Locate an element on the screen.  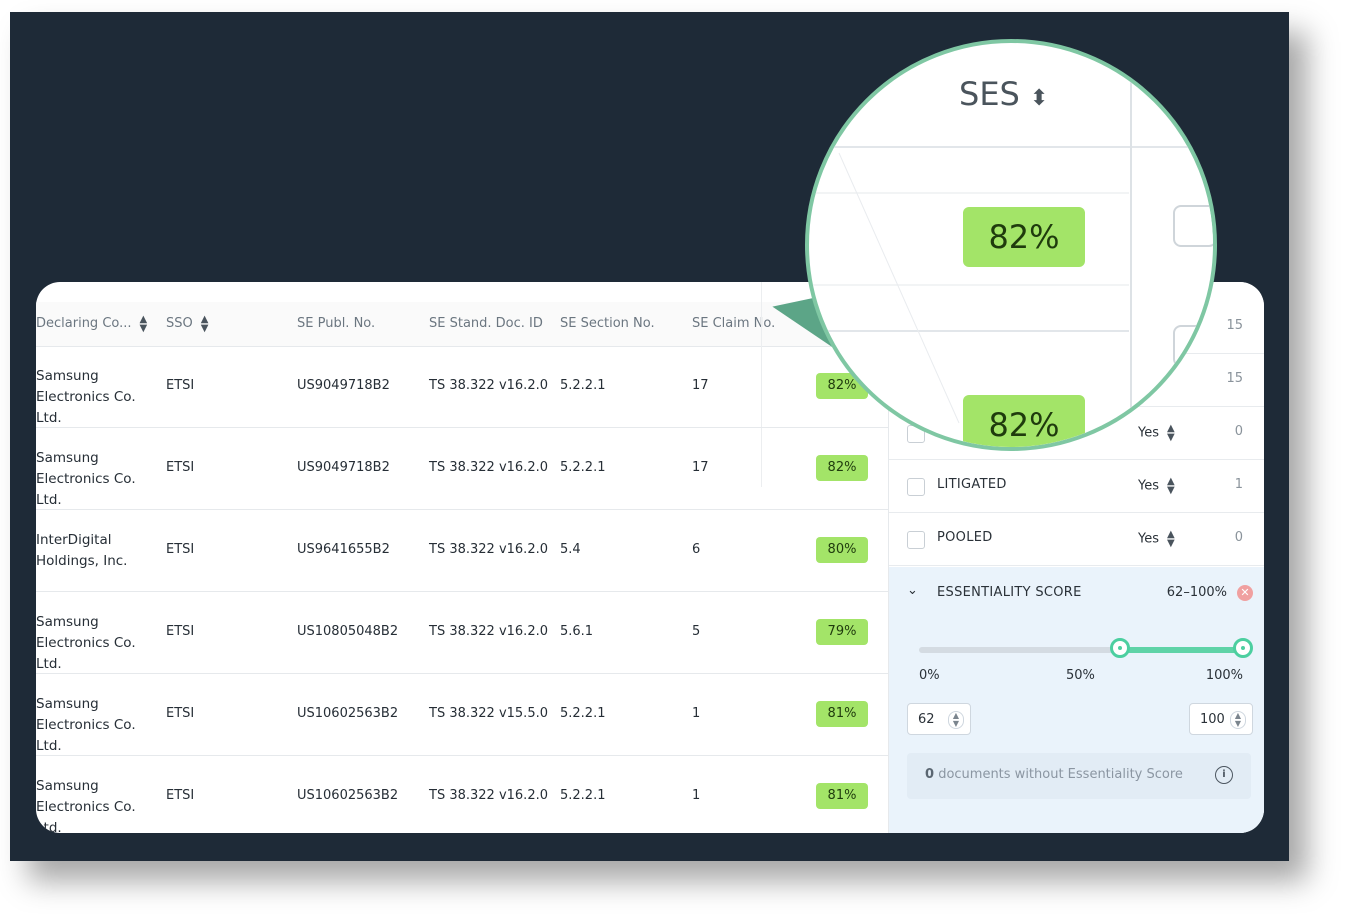
col-declaring-company: Declaring Co... ▲ ▼ is located at coordinates (91, 324).